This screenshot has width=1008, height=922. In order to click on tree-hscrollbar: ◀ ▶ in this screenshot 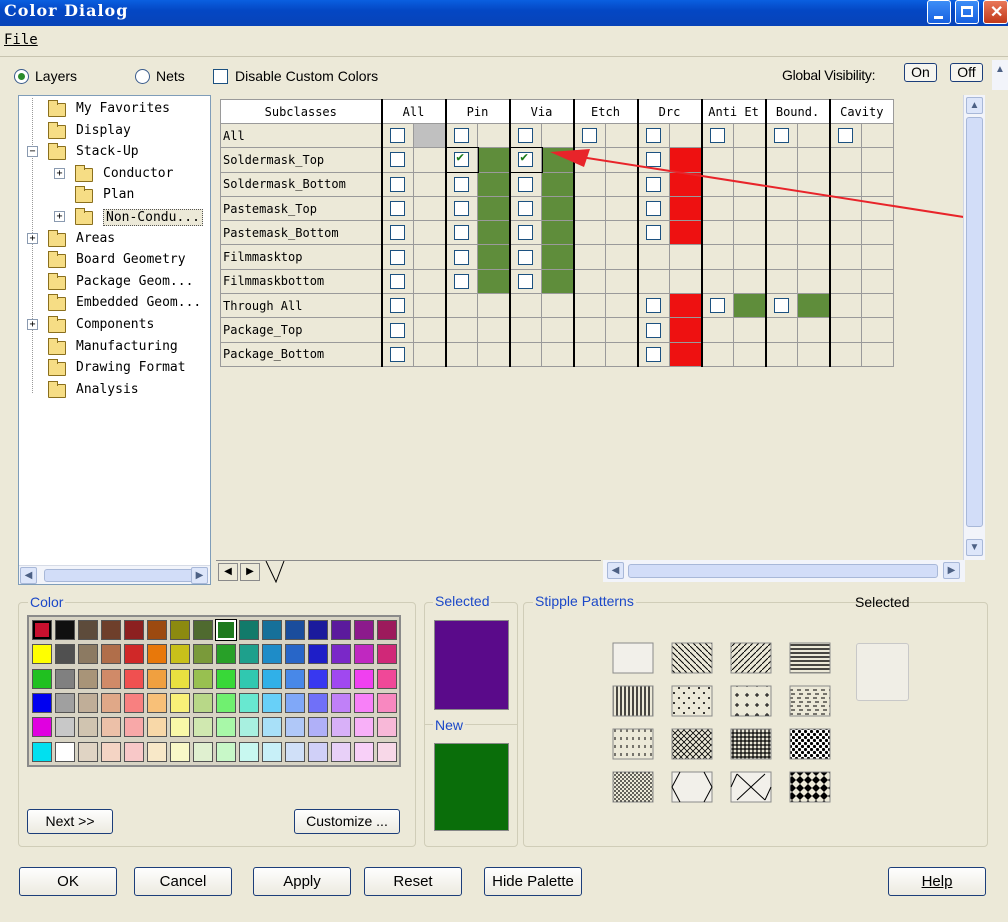, I will do `click(114, 574)`.